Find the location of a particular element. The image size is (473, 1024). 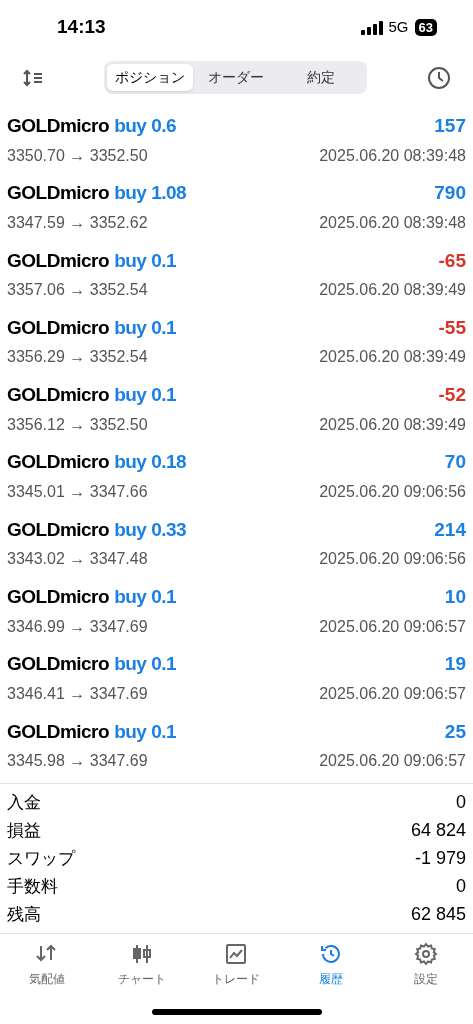

order-side-volume: buy 1.08 is located at coordinates (150, 193).